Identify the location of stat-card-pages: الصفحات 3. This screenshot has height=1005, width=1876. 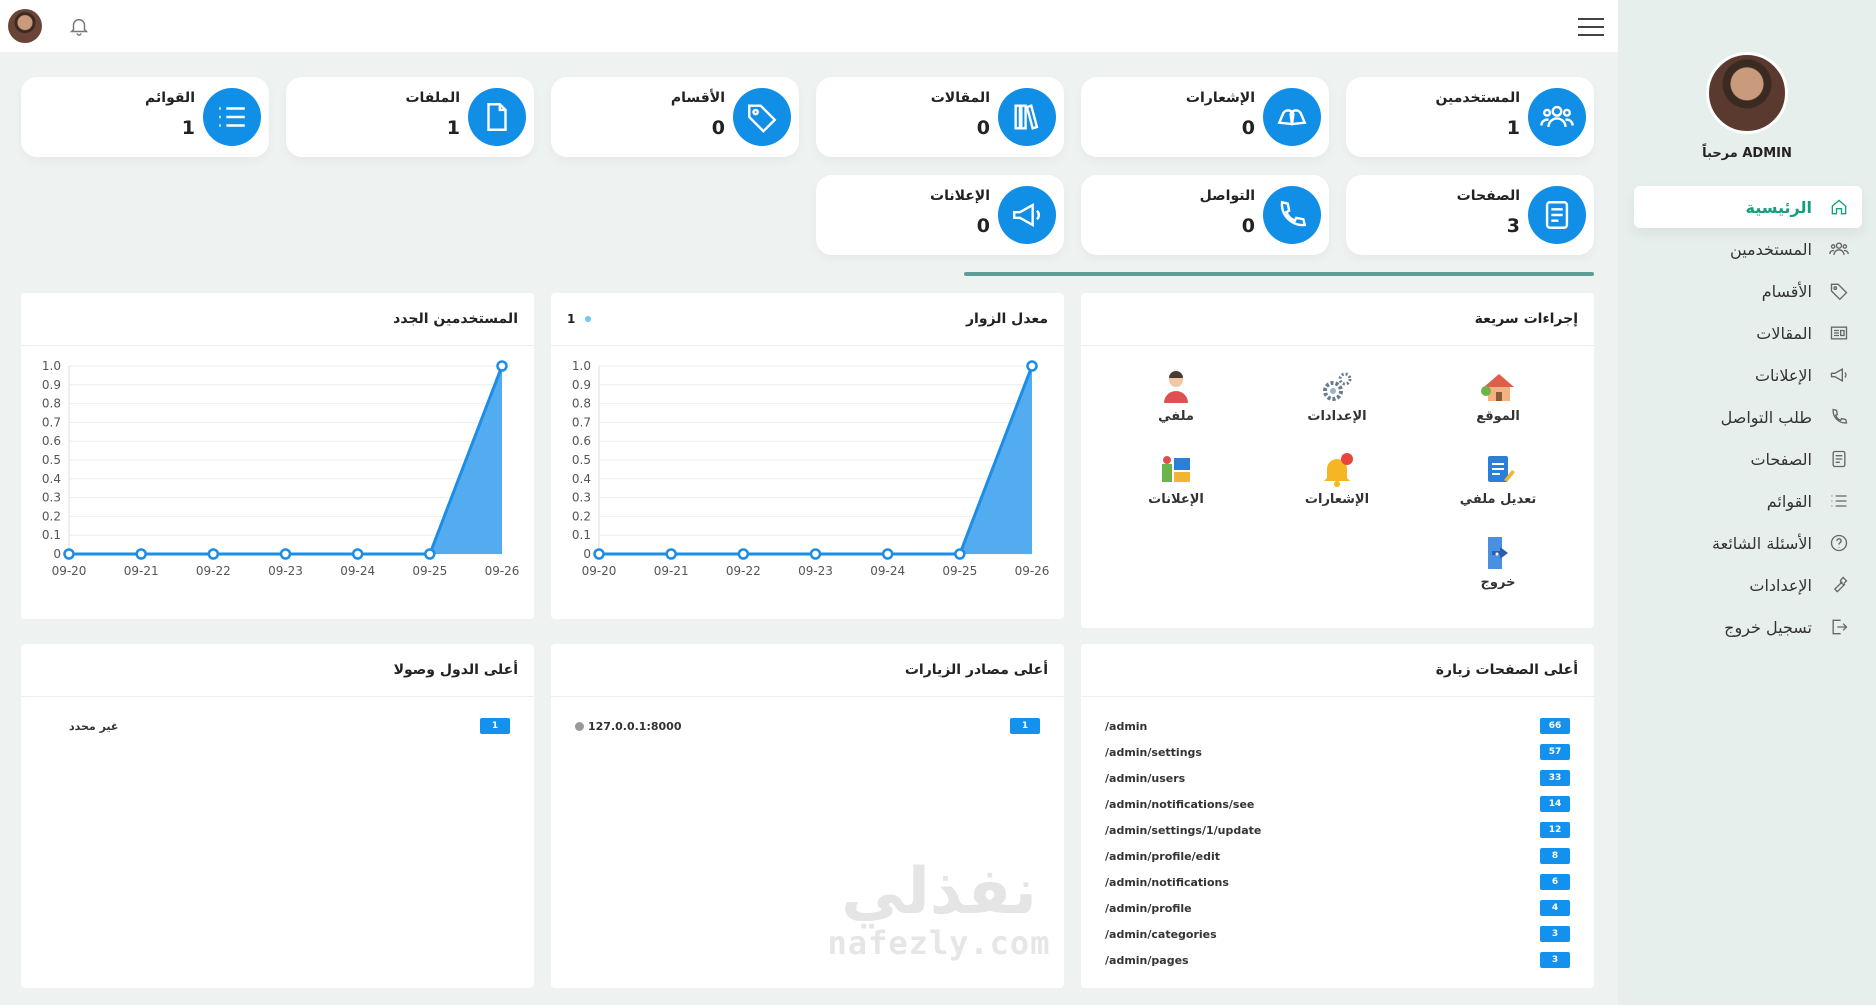
(1470, 215).